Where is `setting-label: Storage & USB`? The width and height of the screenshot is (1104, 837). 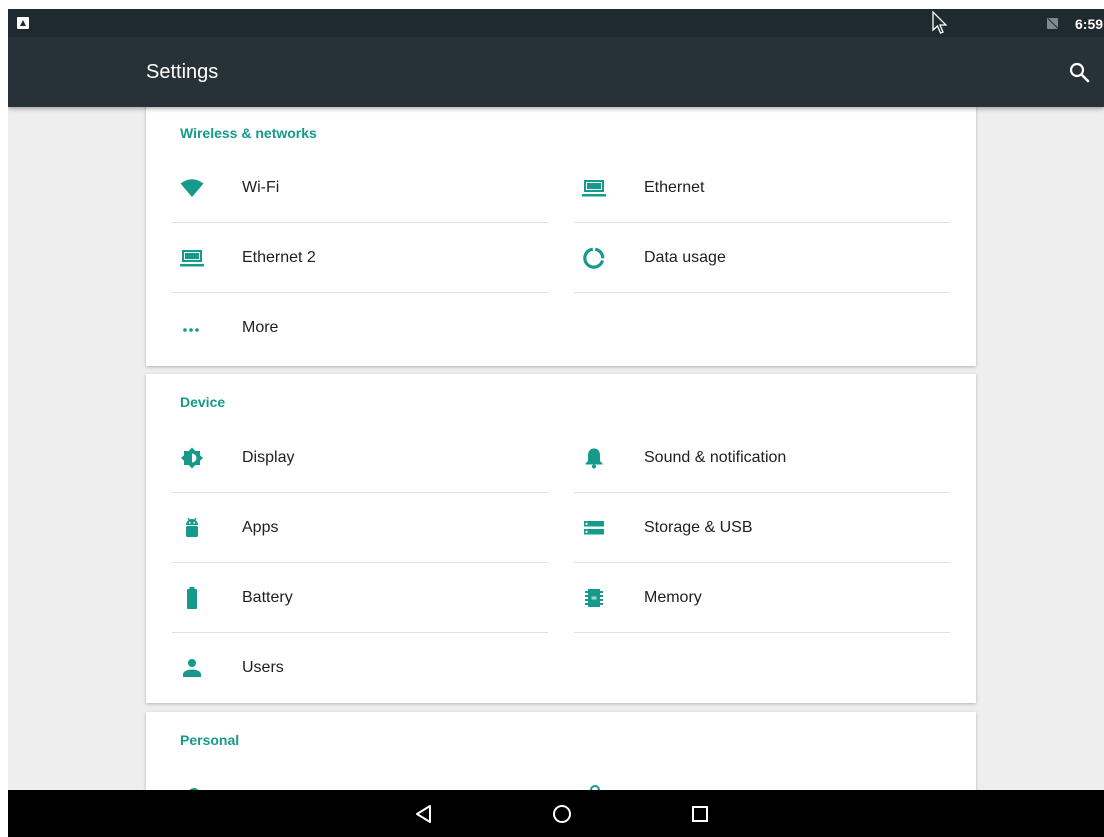
setting-label: Storage & USB is located at coordinates (698, 527).